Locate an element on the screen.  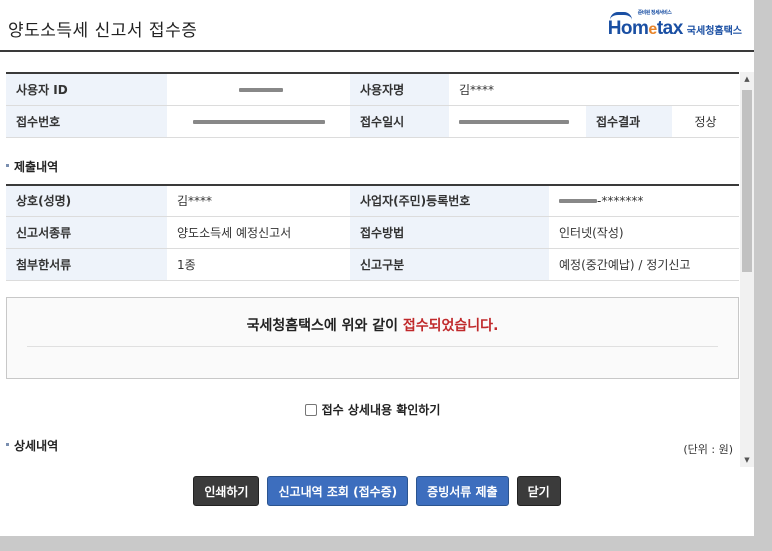
logo-korean: 국세청홈택스 is located at coordinates (714, 31).